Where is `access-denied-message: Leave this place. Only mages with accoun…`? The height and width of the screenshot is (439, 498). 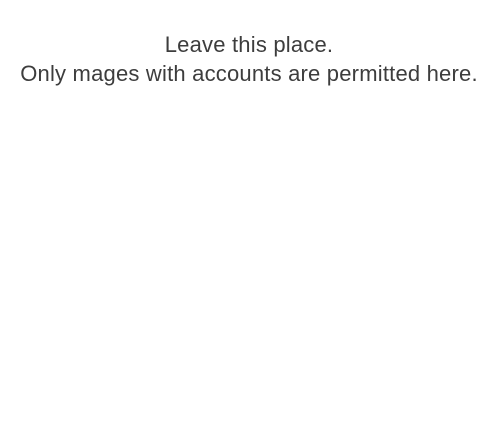 access-denied-message: Leave this place. Only mages with accoun… is located at coordinates (249, 59).